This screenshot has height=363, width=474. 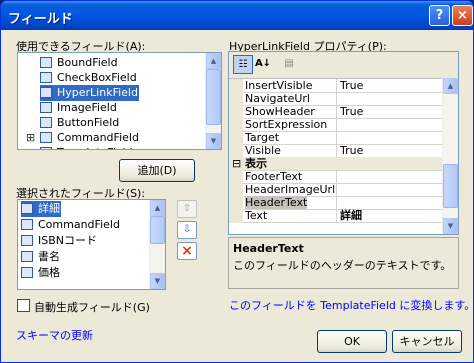 What do you see at coordinates (427, 341) in the screenshot?
I see `cancel-button: キャンセル` at bounding box center [427, 341].